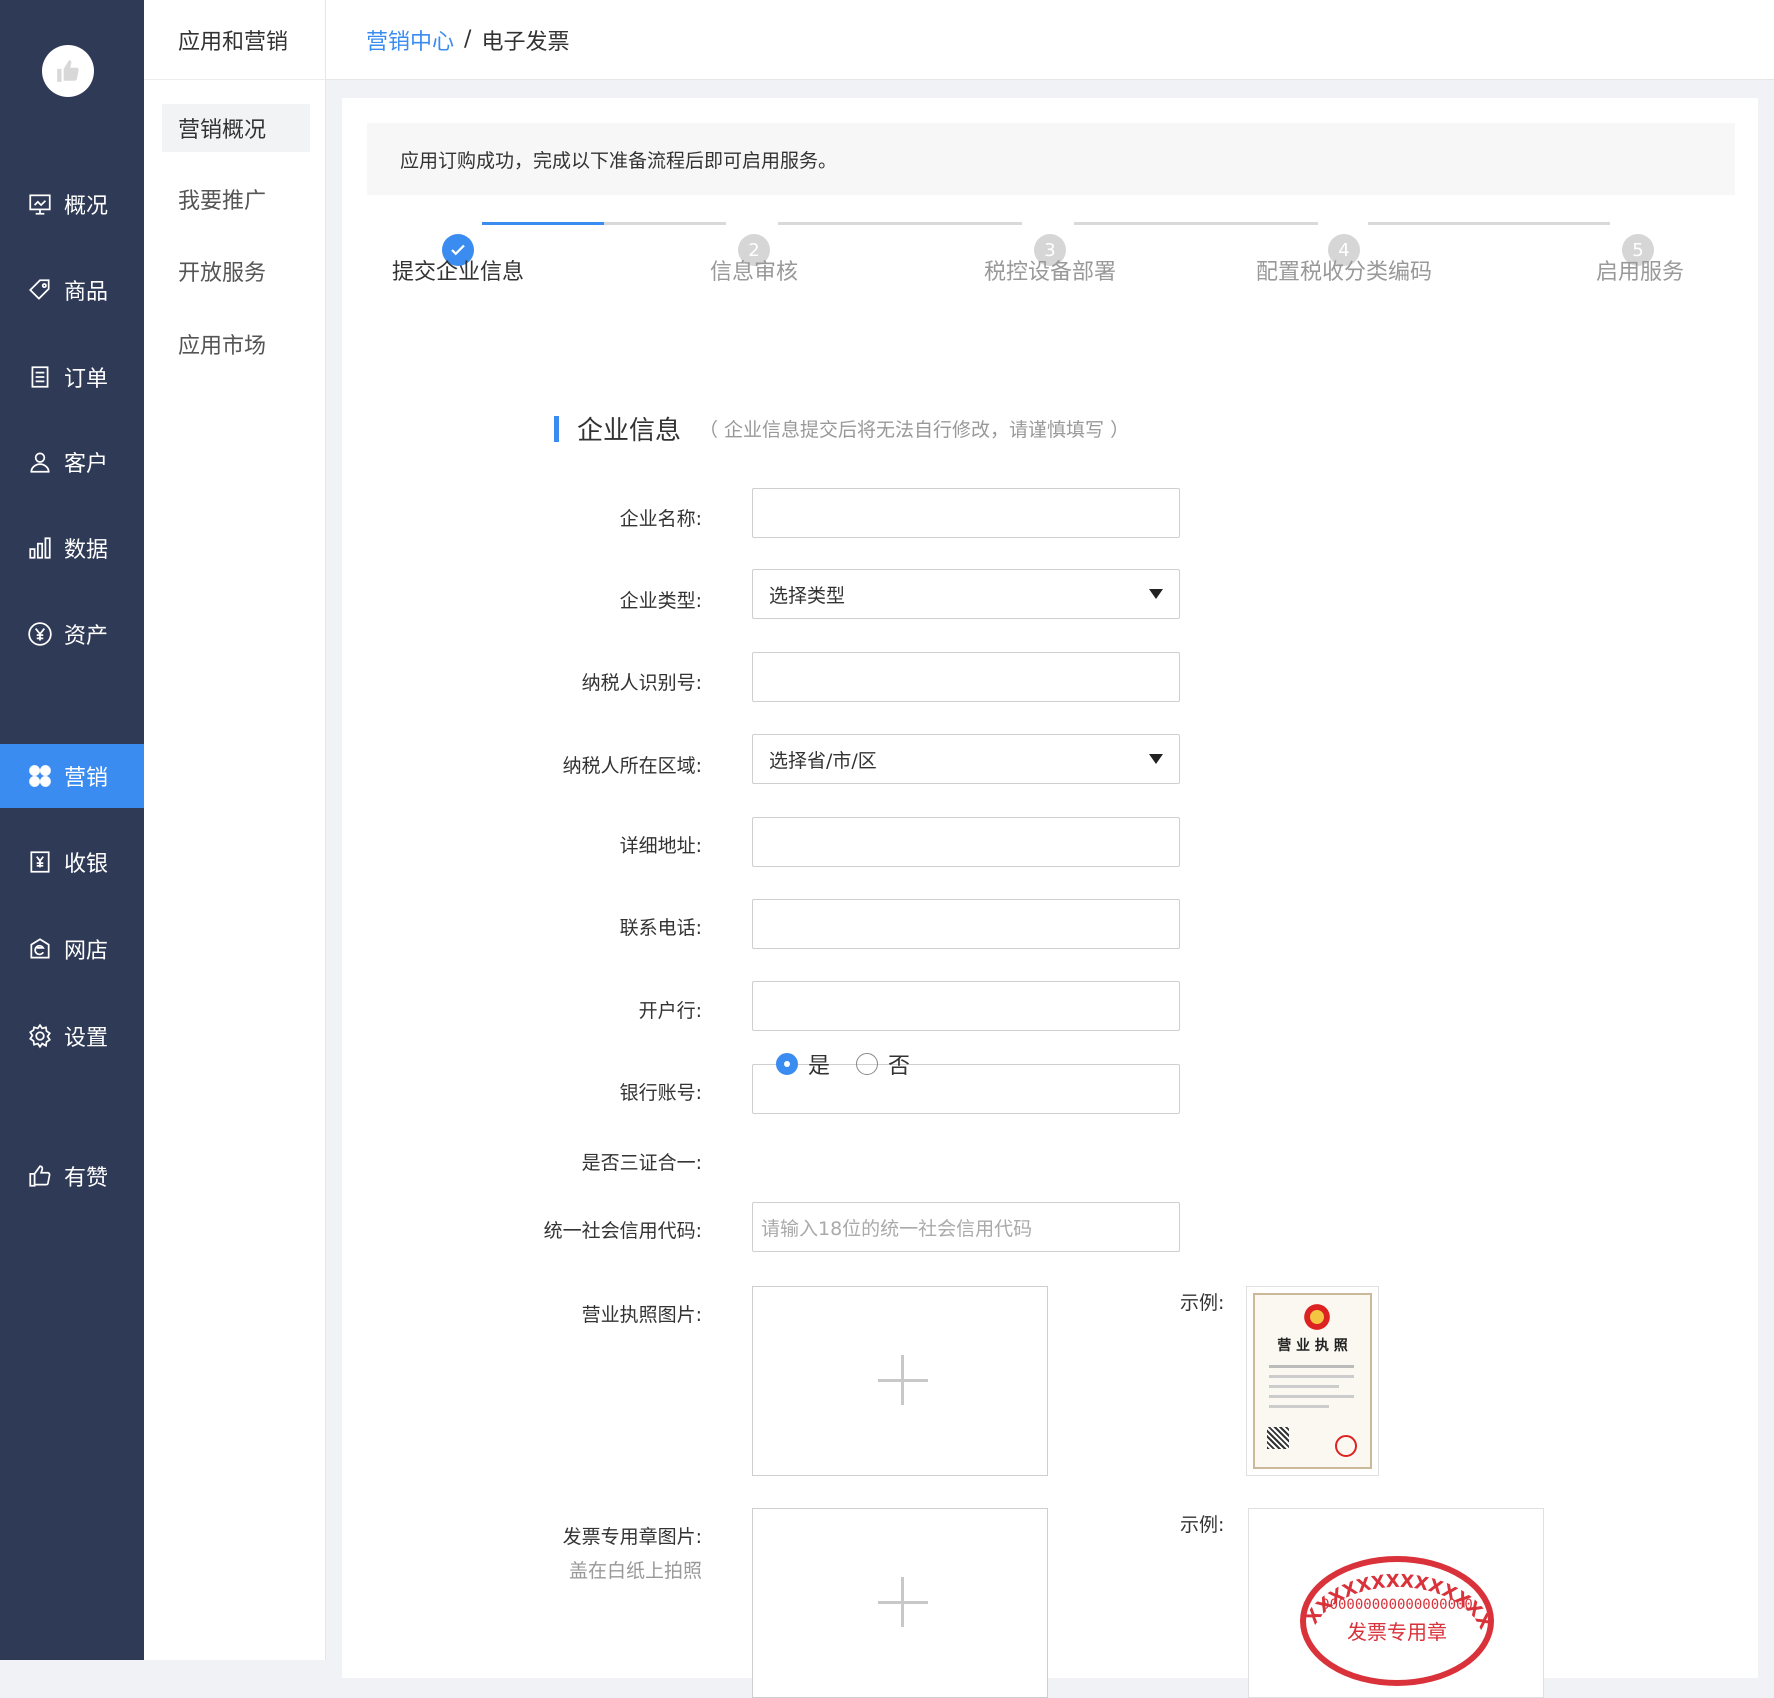 The width and height of the screenshot is (1774, 1698). Describe the element at coordinates (900, 1381) in the screenshot. I see `license-upload` at that location.